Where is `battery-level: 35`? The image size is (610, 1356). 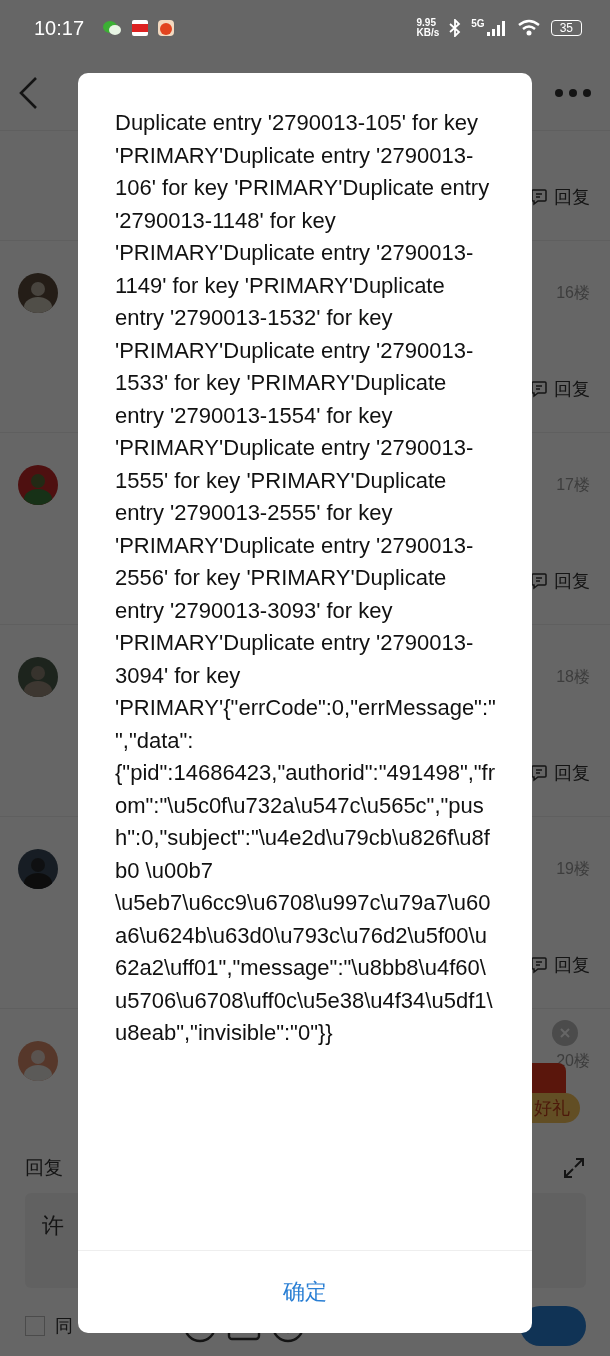
battery-level: 35 is located at coordinates (566, 28).